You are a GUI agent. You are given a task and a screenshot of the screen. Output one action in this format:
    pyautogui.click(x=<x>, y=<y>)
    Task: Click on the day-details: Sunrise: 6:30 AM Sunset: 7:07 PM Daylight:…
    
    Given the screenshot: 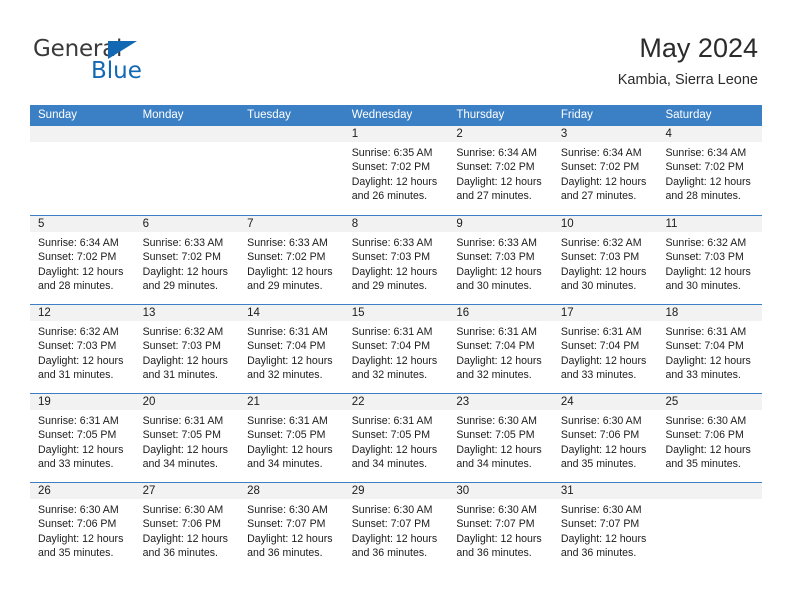 What is the action you would take?
    pyautogui.click(x=291, y=530)
    